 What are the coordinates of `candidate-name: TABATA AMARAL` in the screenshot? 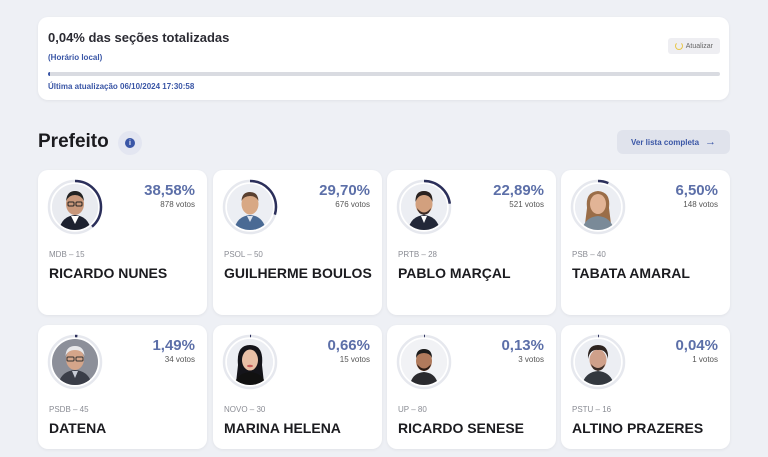 It's located at (631, 273).